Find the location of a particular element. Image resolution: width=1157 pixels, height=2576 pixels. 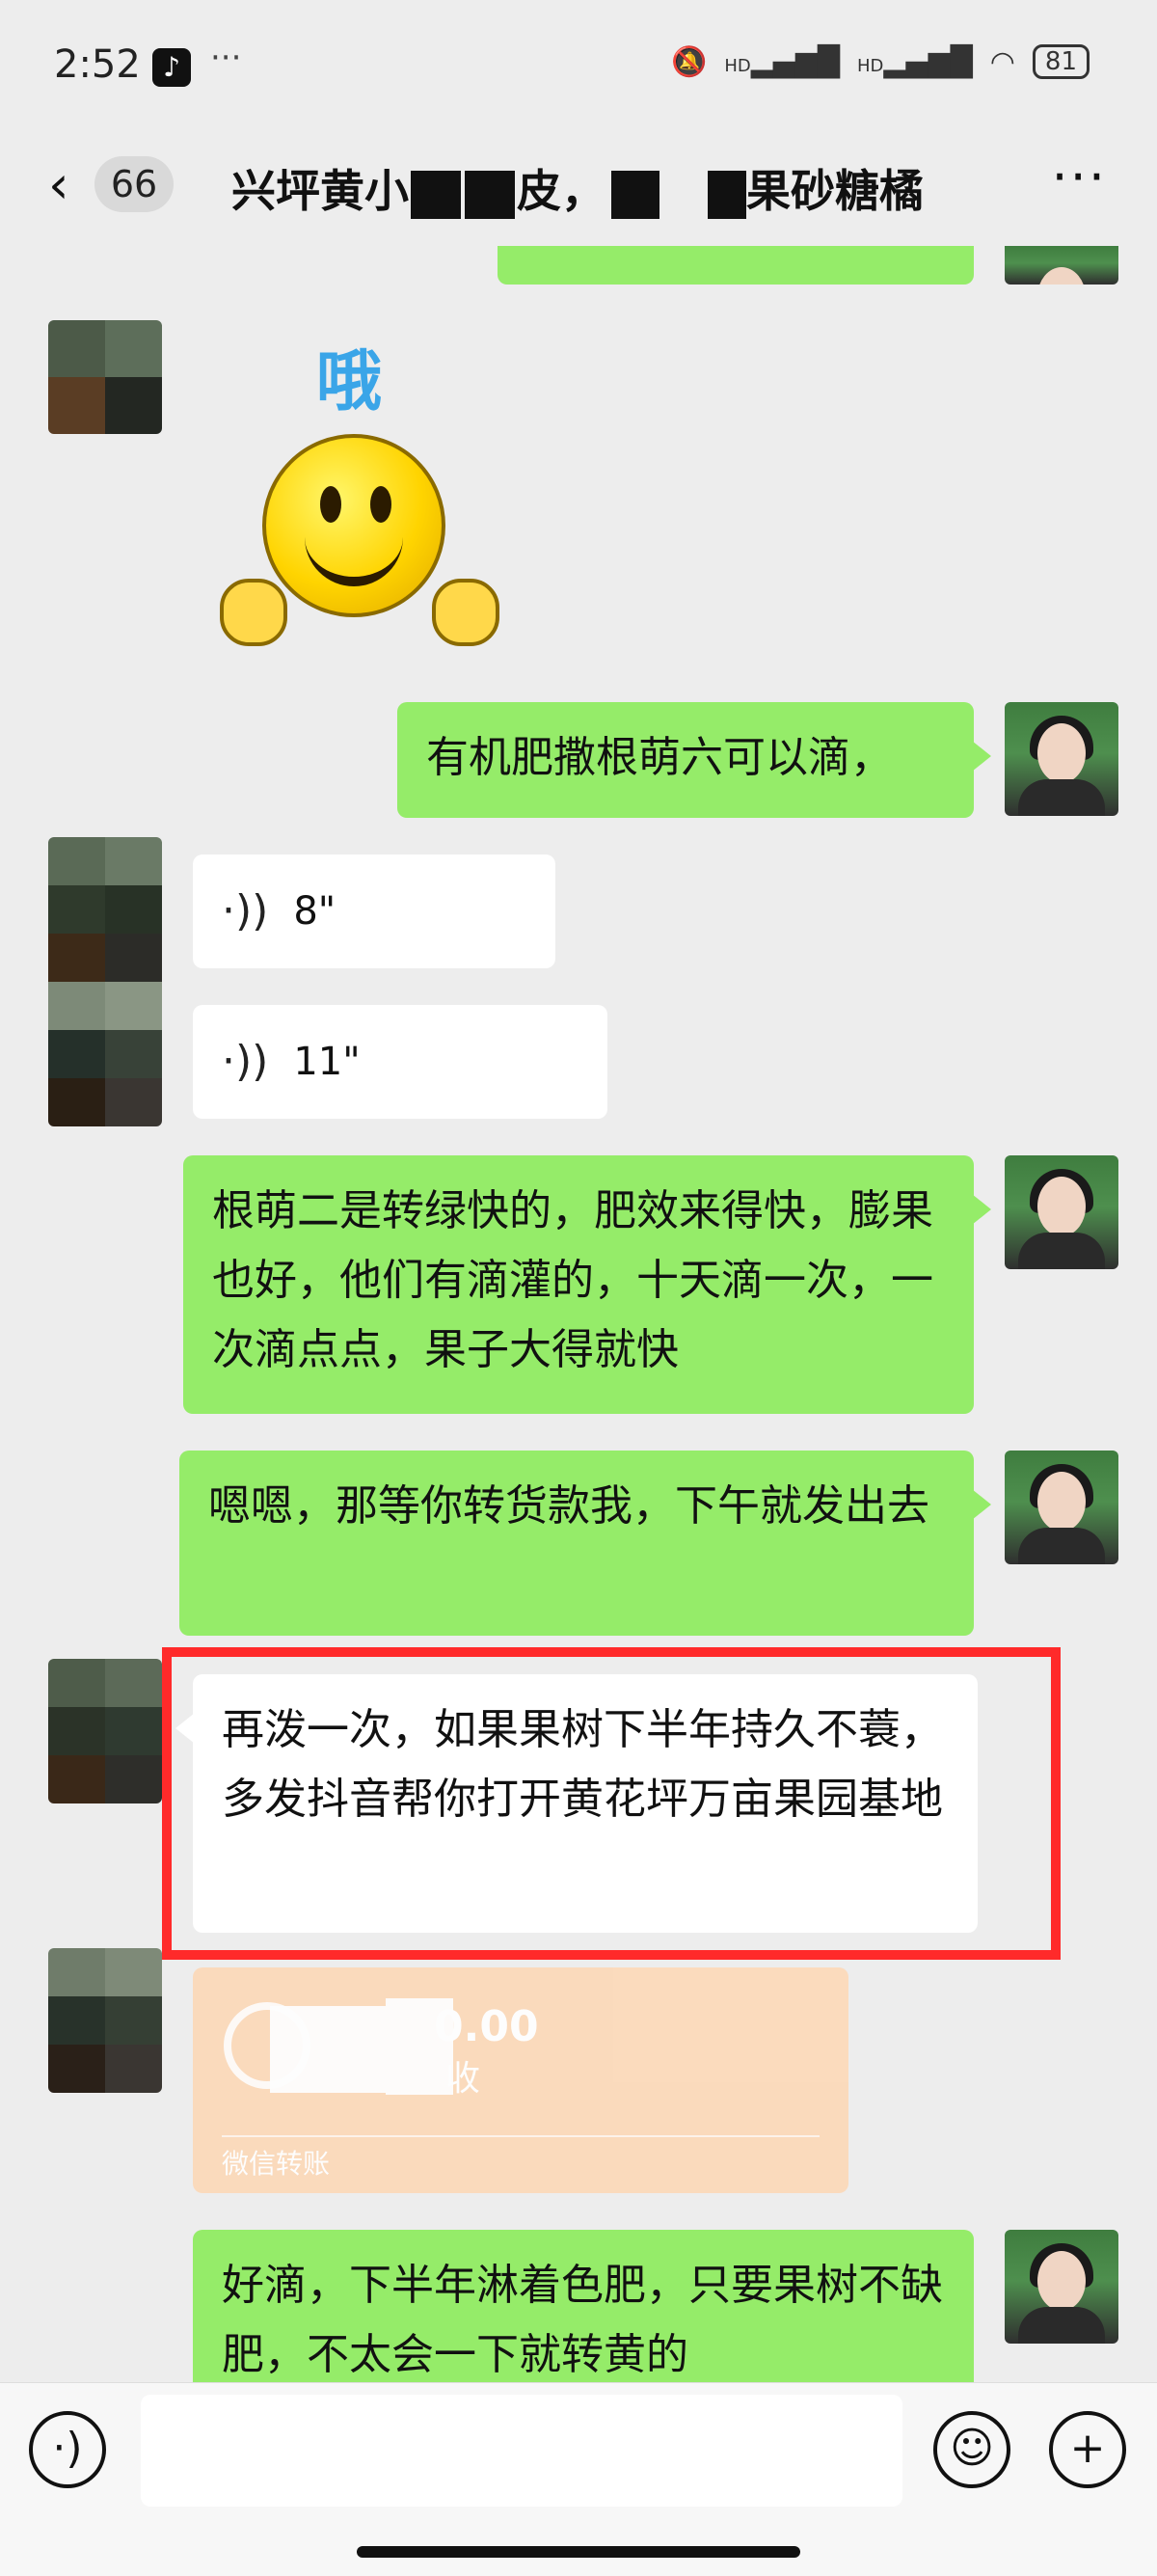

message-text: 好滴，下半年淋着色肥，只要果树不缺肥，不太会一下就转黄的 is located at coordinates (582, 2320).